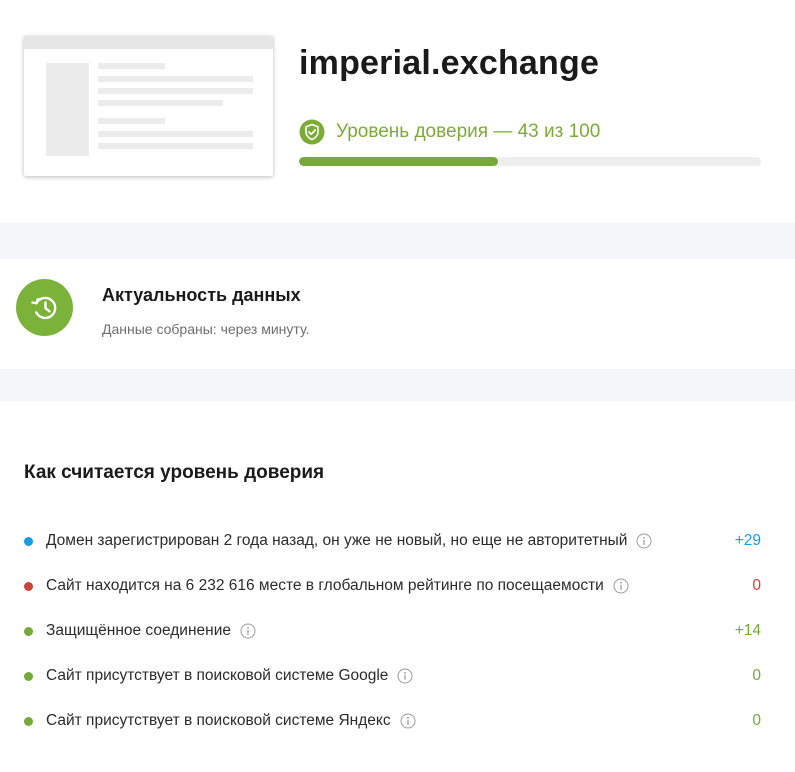  What do you see at coordinates (174, 472) in the screenshot?
I see `trust-factors-title: Как считается уровень доверия` at bounding box center [174, 472].